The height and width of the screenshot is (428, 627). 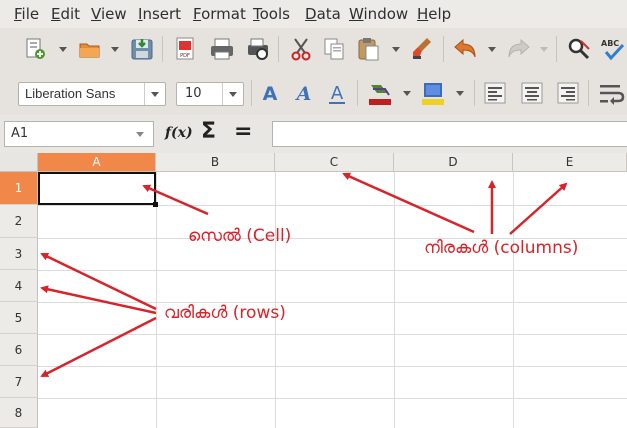 I want to click on columns-annotation: നിരകൾ (columns), so click(x=501, y=248).